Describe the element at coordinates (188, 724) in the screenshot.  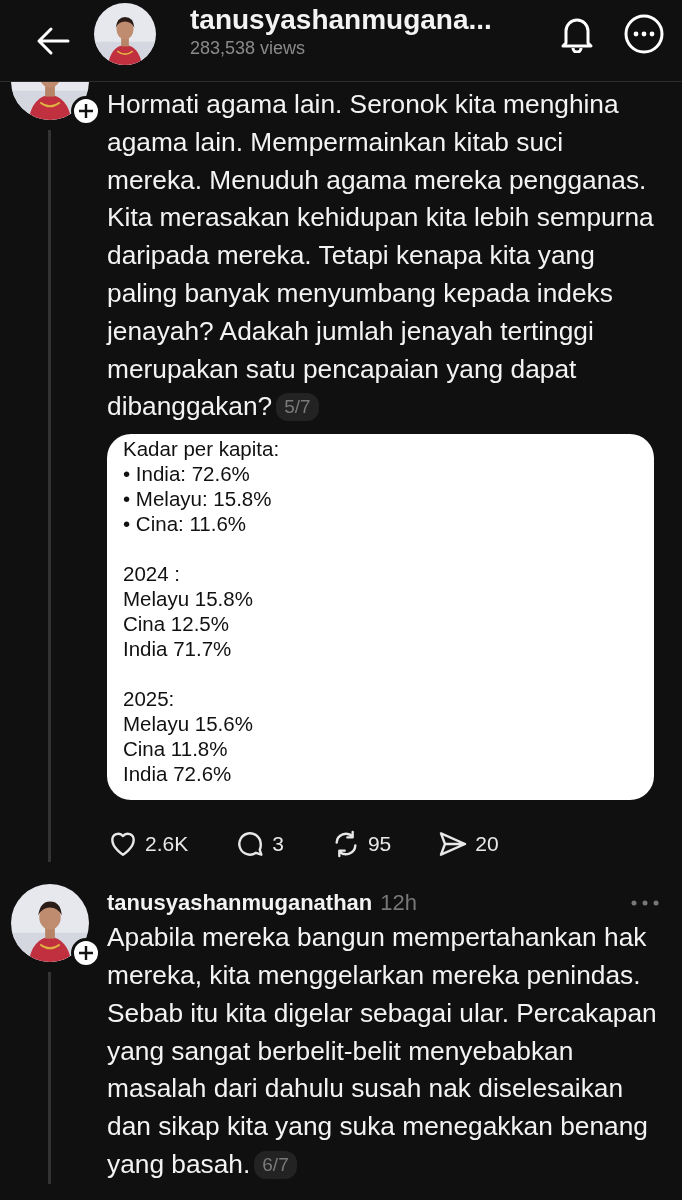
I see `image-text-line: Melayu 15.6%` at that location.